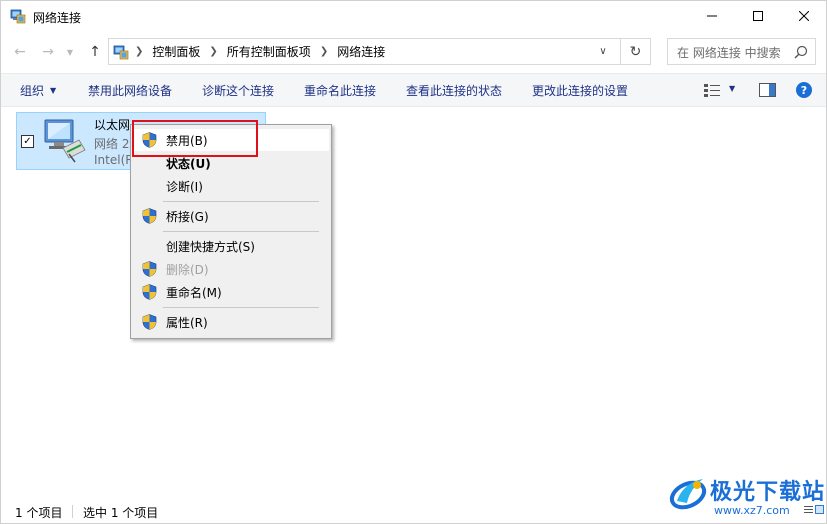  I want to click on breadcrumb-item-control-panel: 控制面板, so click(176, 51).